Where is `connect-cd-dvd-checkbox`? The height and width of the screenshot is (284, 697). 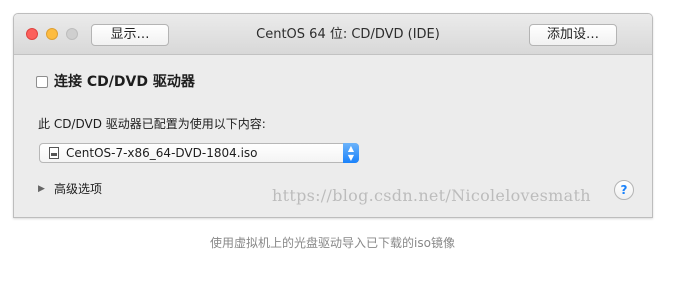
connect-cd-dvd-checkbox is located at coordinates (42, 82).